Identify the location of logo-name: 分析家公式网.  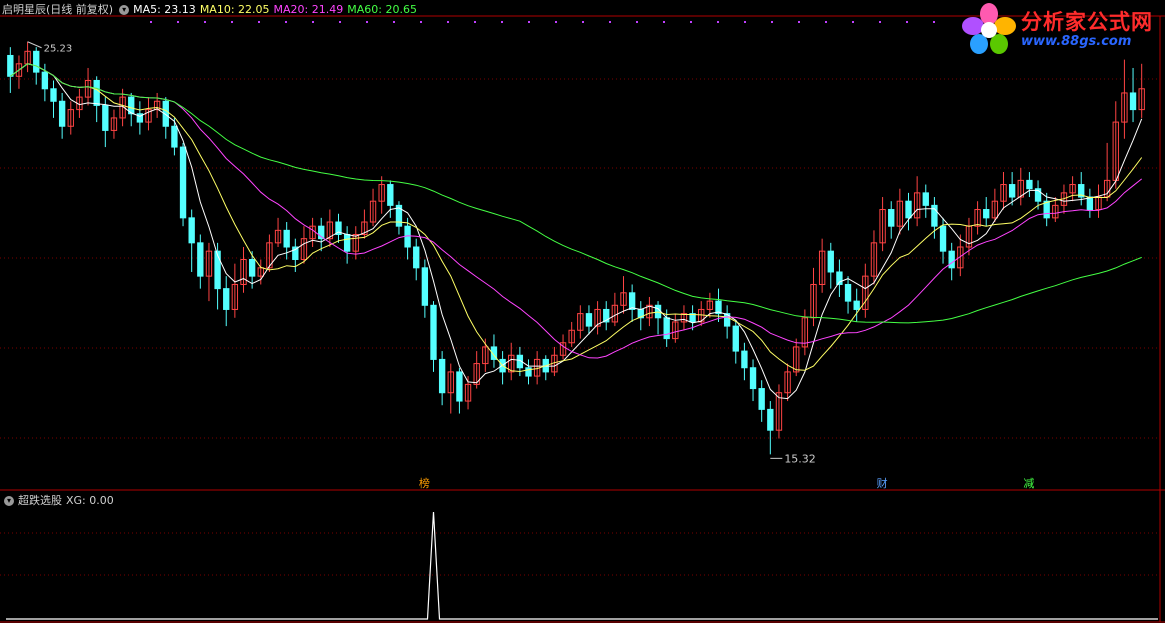
(1087, 22).